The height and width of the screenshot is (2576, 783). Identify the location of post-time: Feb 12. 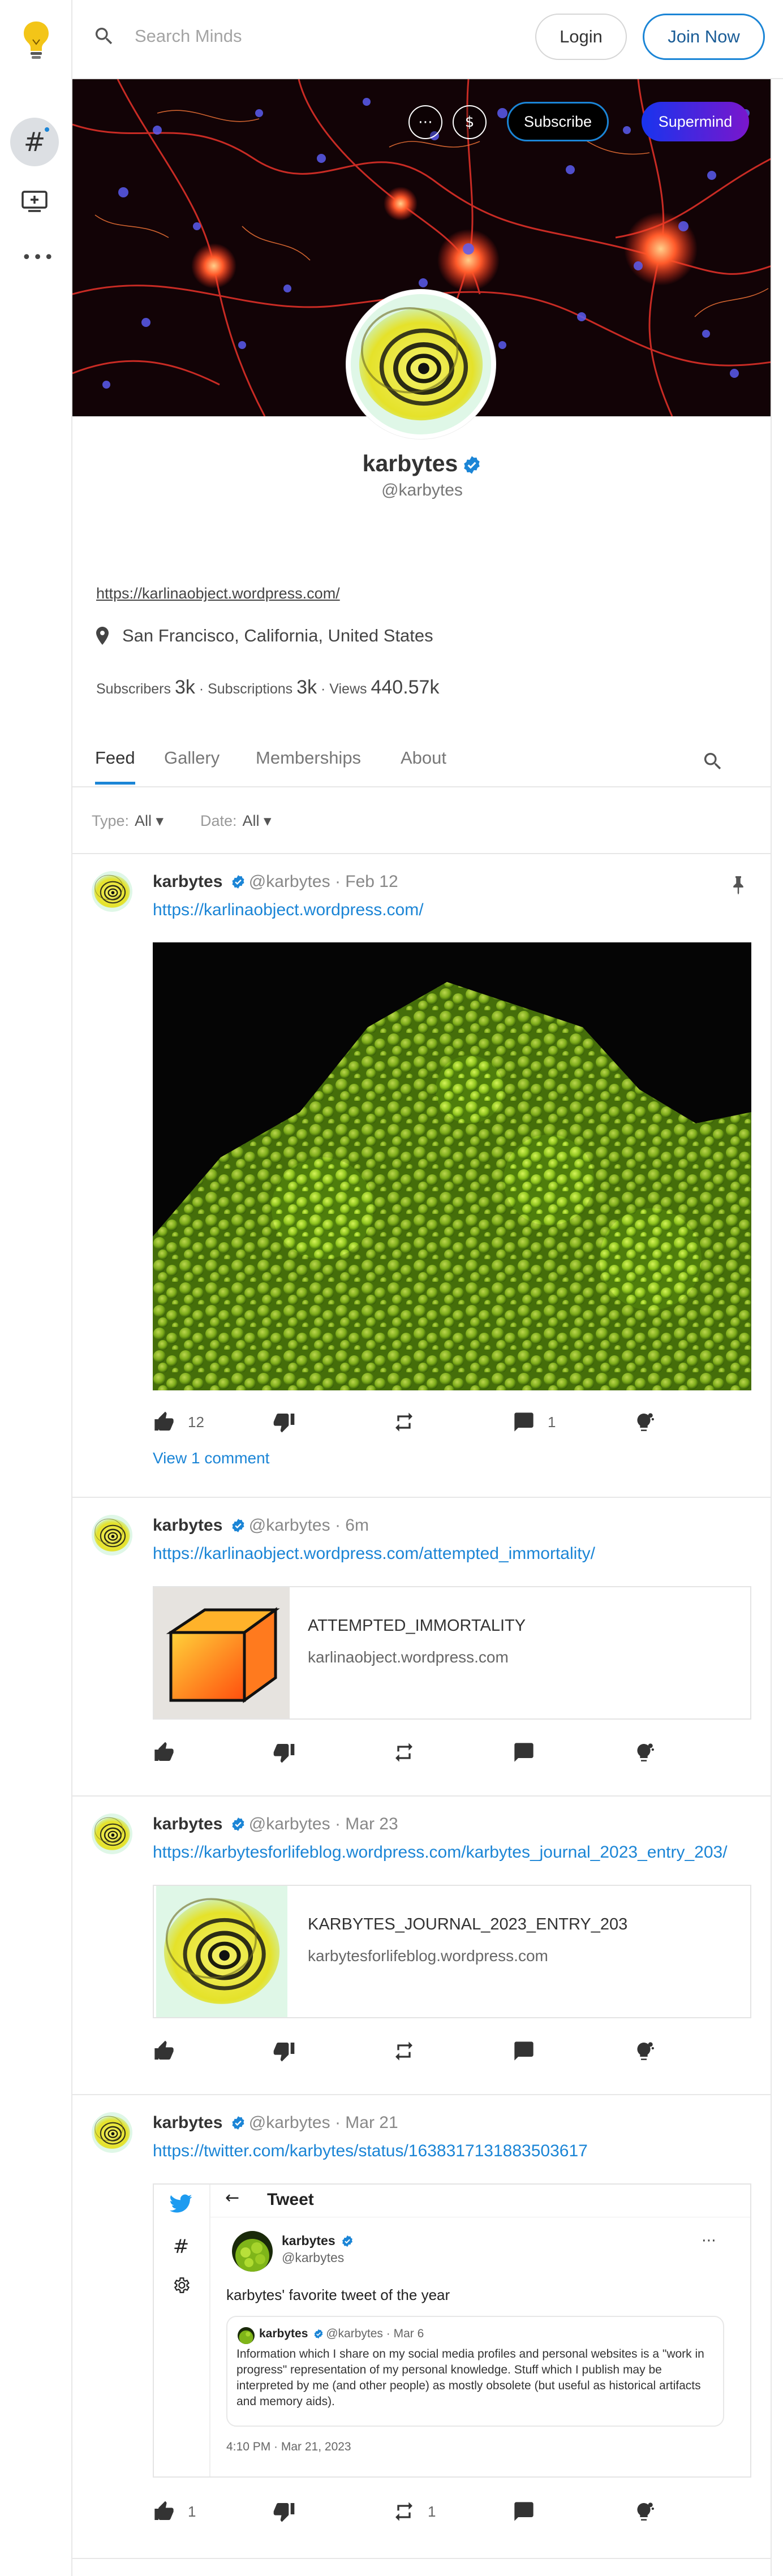
(371, 881).